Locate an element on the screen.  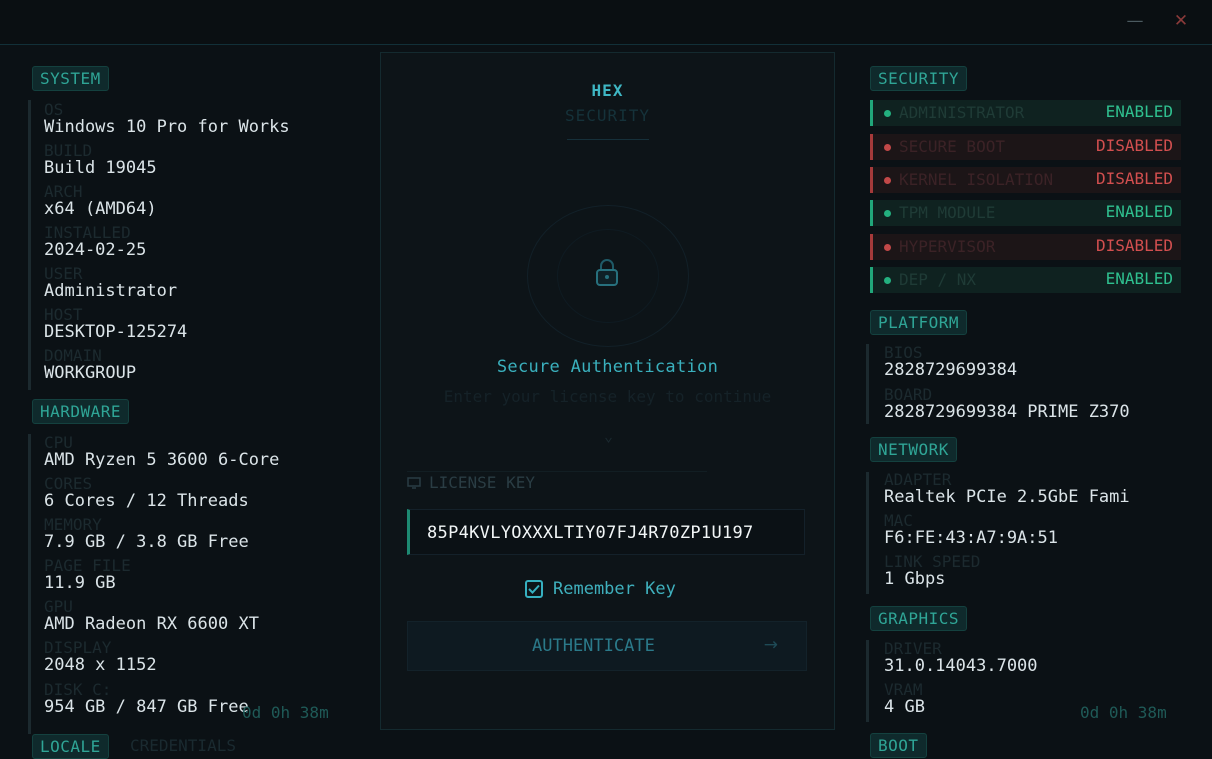
close-button: ✕ is located at coordinates (1181, 21).